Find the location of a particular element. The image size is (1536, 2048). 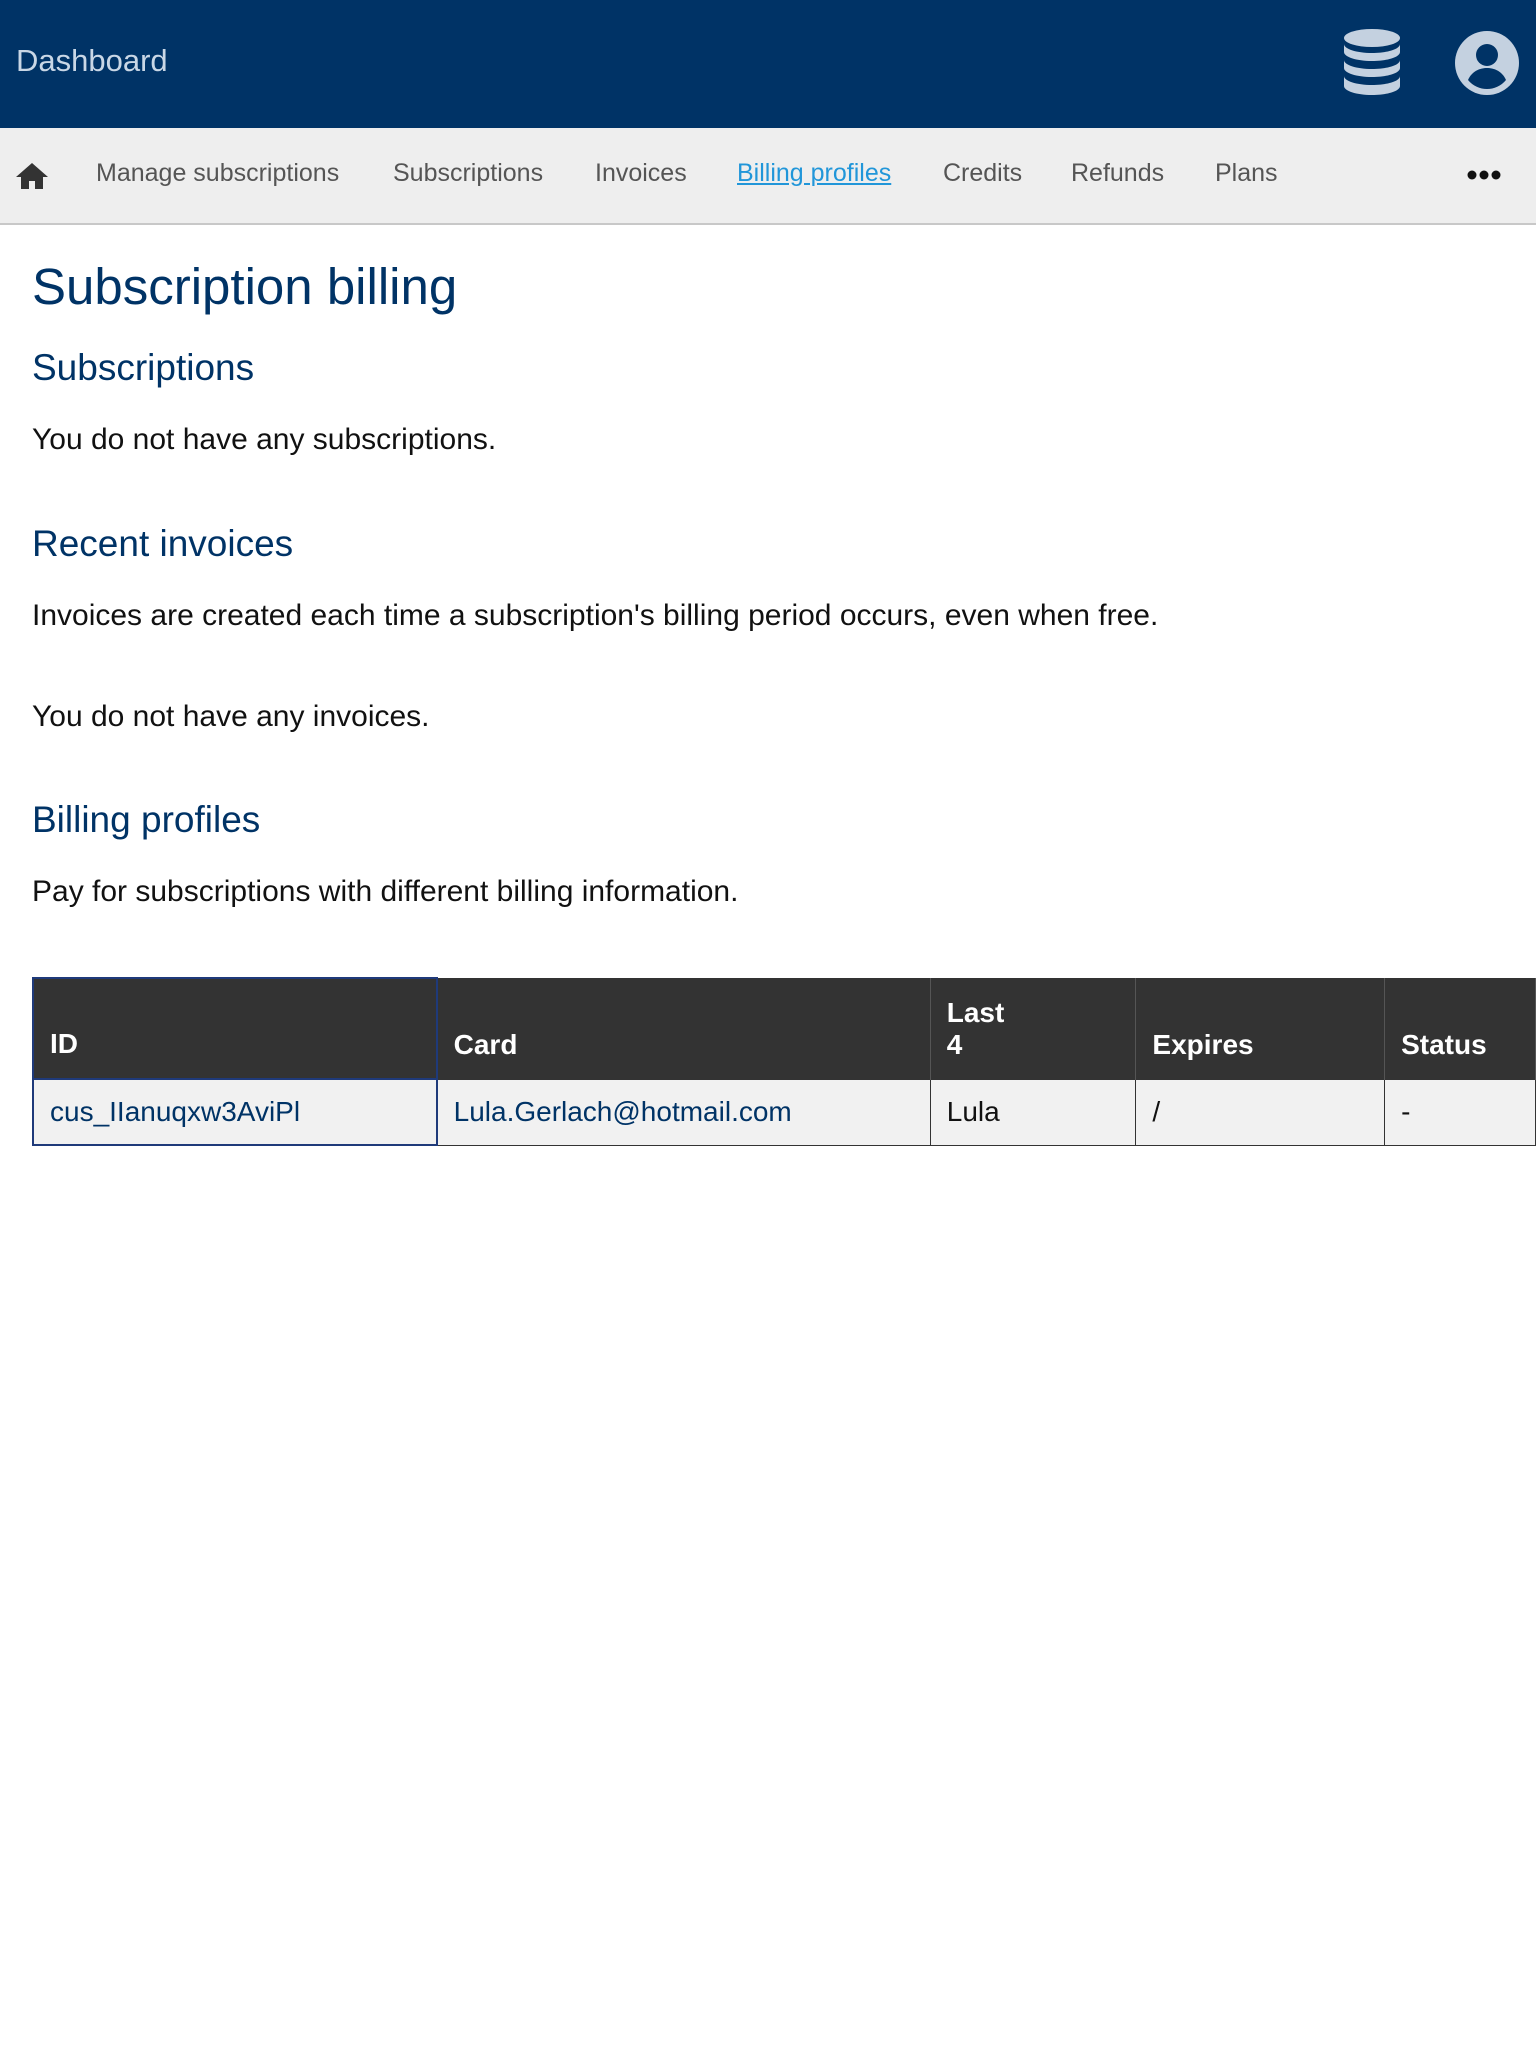

table-header-row: ID Card Last 4 Expires Status is located at coordinates (784, 1028).